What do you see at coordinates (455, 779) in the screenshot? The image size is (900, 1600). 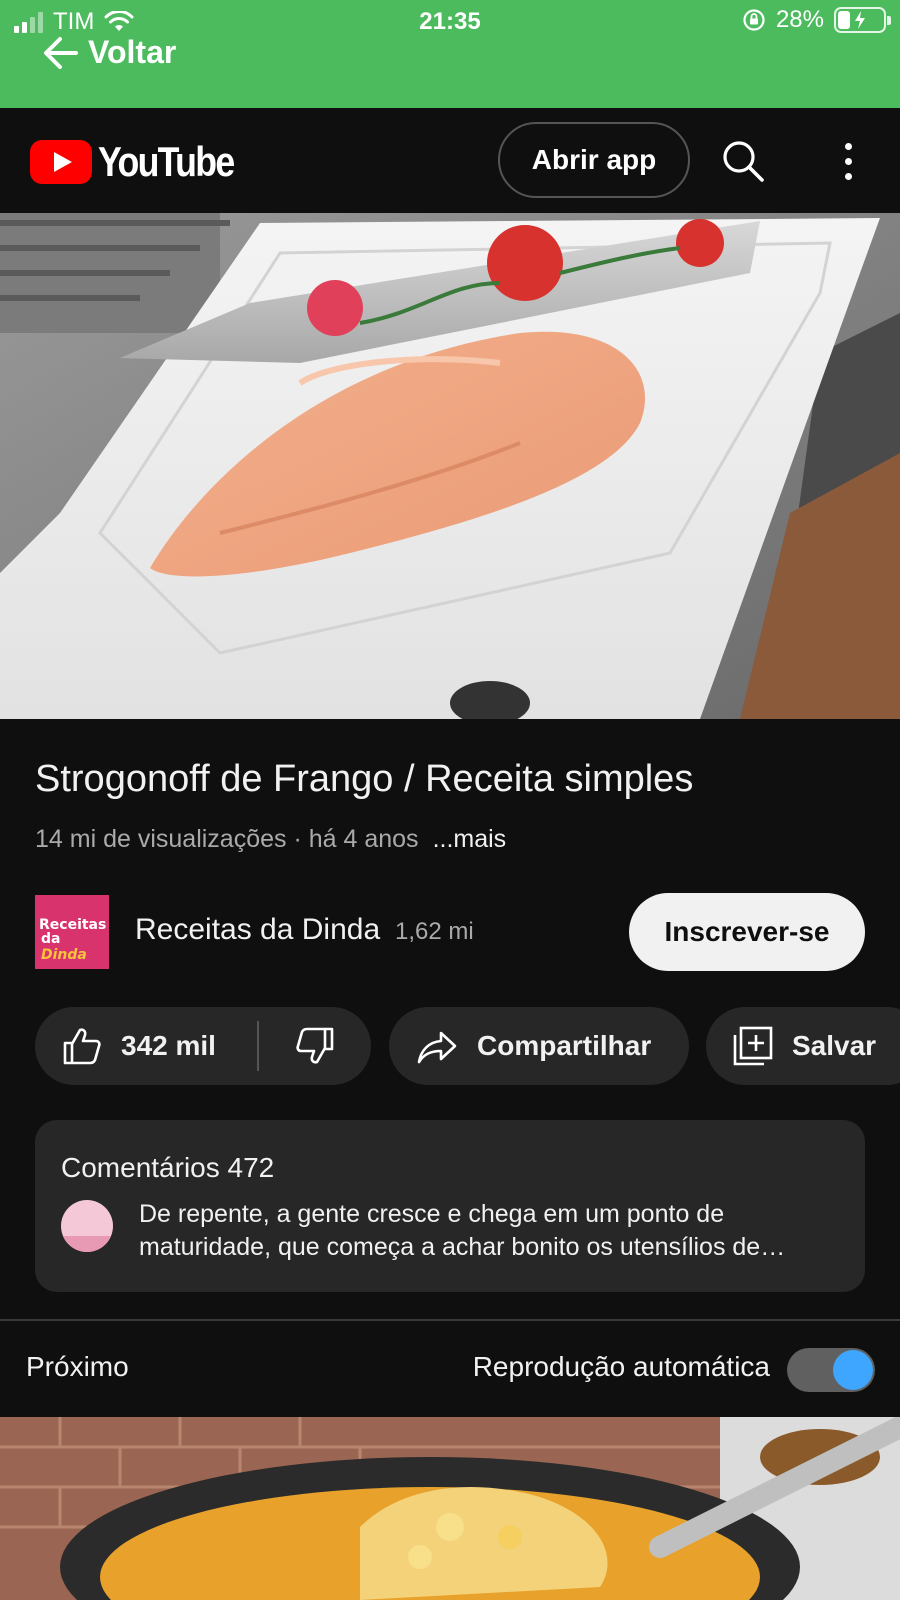 I see `video-title: Strogonoff de Frango / Receita simples` at bounding box center [455, 779].